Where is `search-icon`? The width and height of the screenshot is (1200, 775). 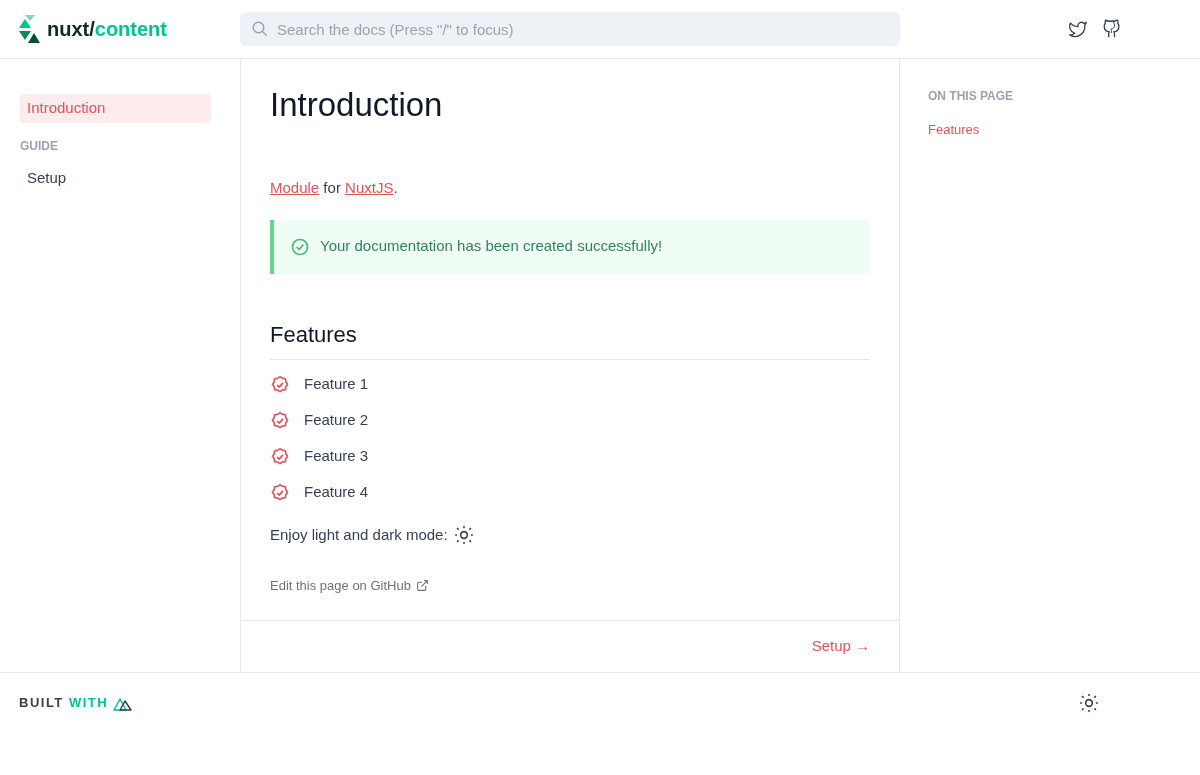 search-icon is located at coordinates (260, 29).